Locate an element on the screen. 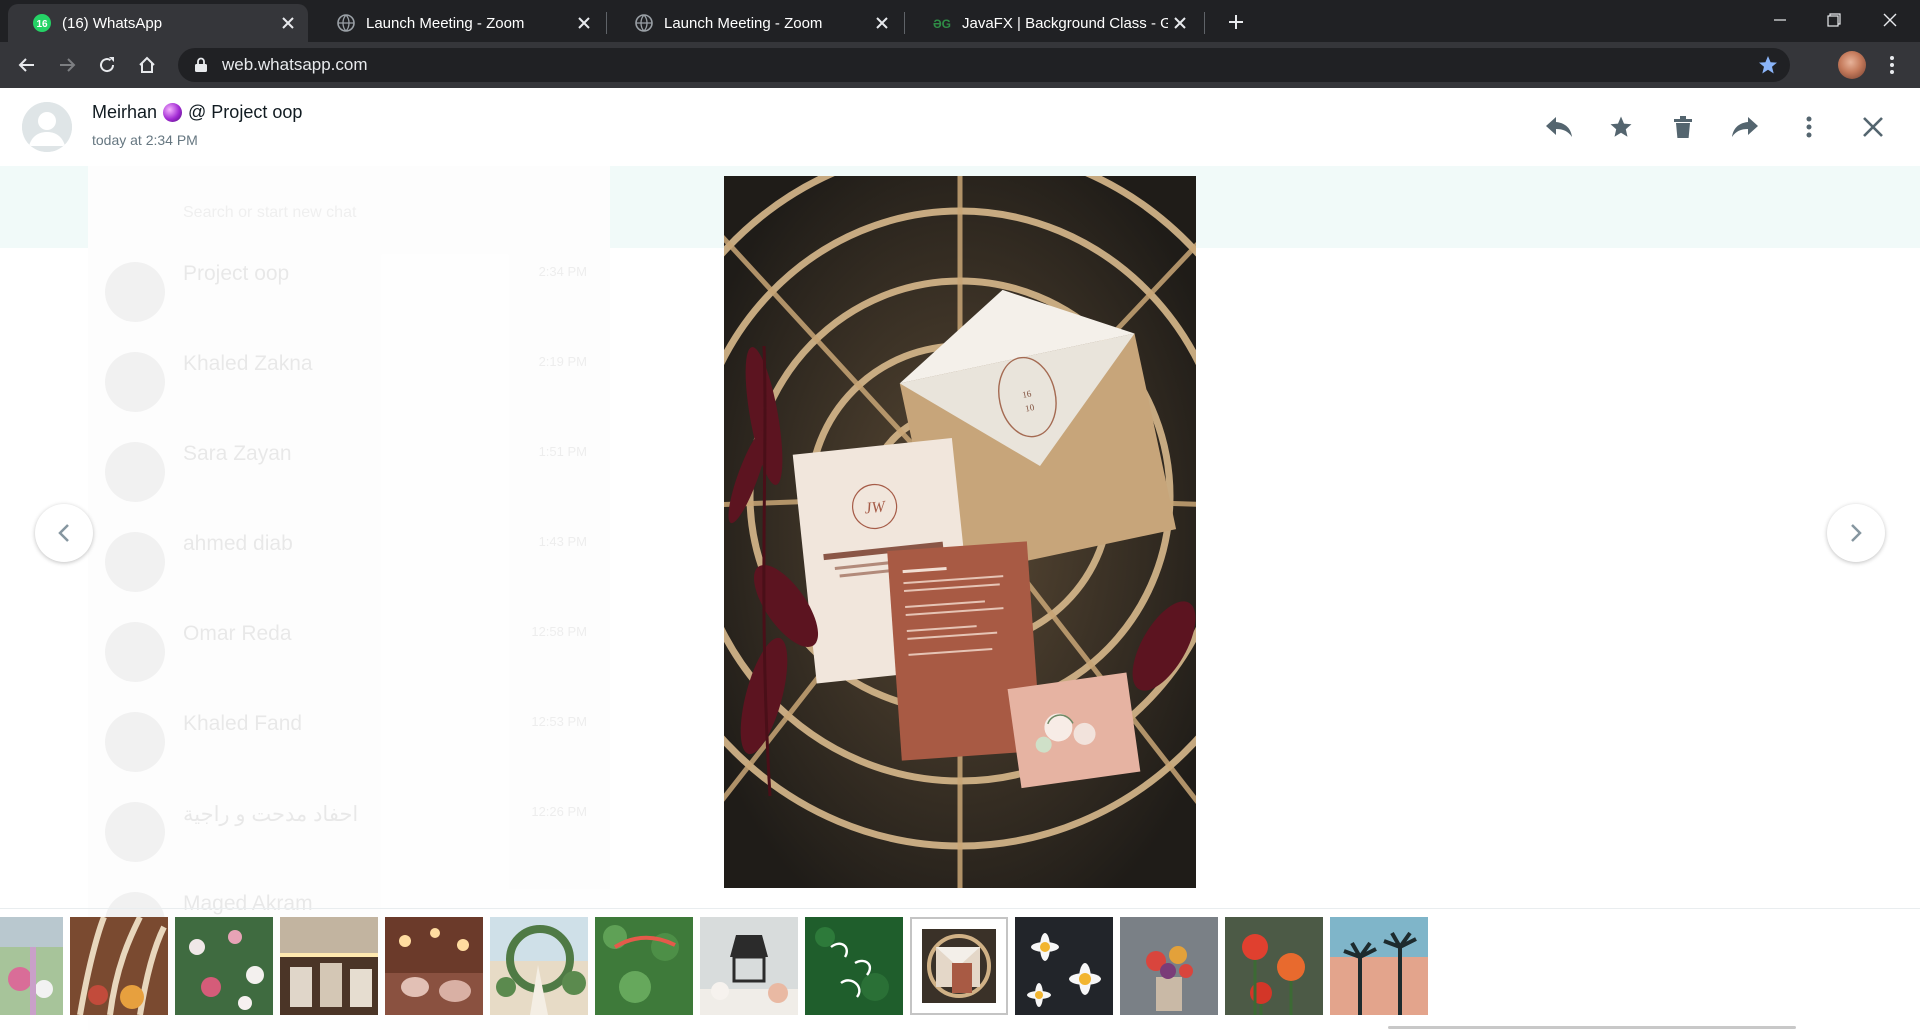 The height and width of the screenshot is (1030, 1920). chat-list-item: ahmed diab 1:43 PM is located at coordinates (350, 567).